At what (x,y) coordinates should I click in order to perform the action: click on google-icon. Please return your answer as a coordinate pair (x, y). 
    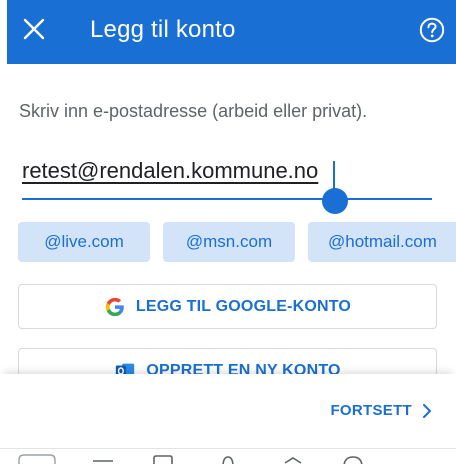
    Looking at the image, I should click on (114, 306).